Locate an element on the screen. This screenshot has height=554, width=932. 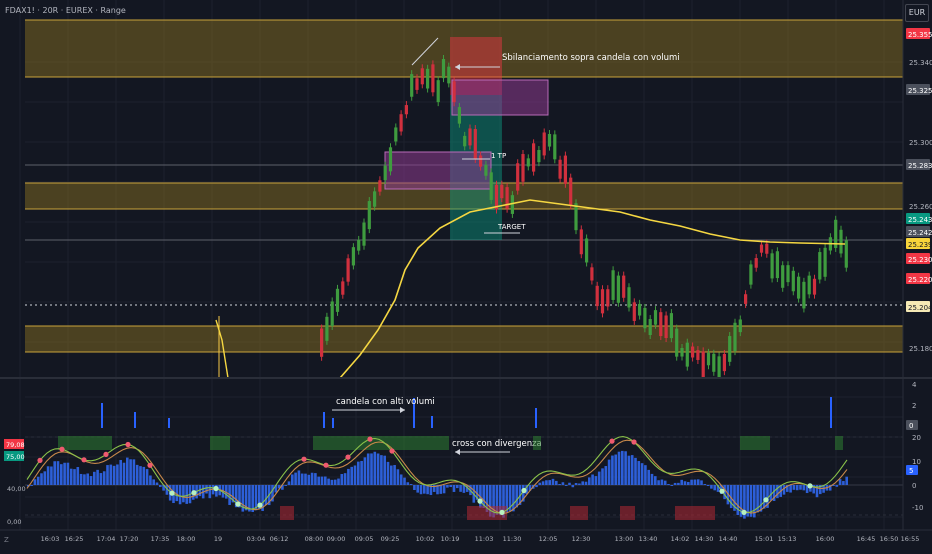
osc-badge-label: 0 is located at coordinates (911, 426).